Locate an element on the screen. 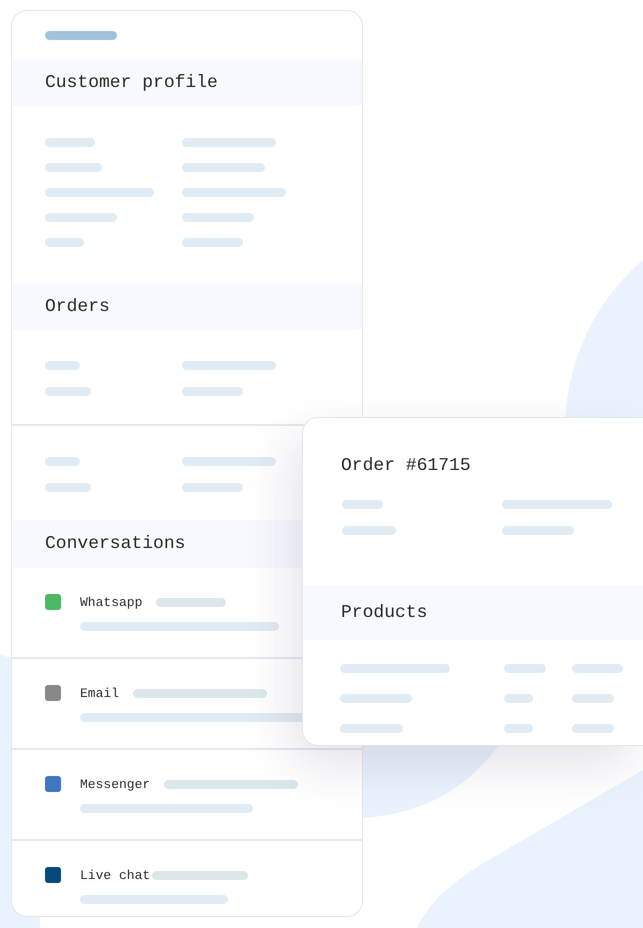 The image size is (643, 928). order-title: Order #61715 is located at coordinates (406, 466).